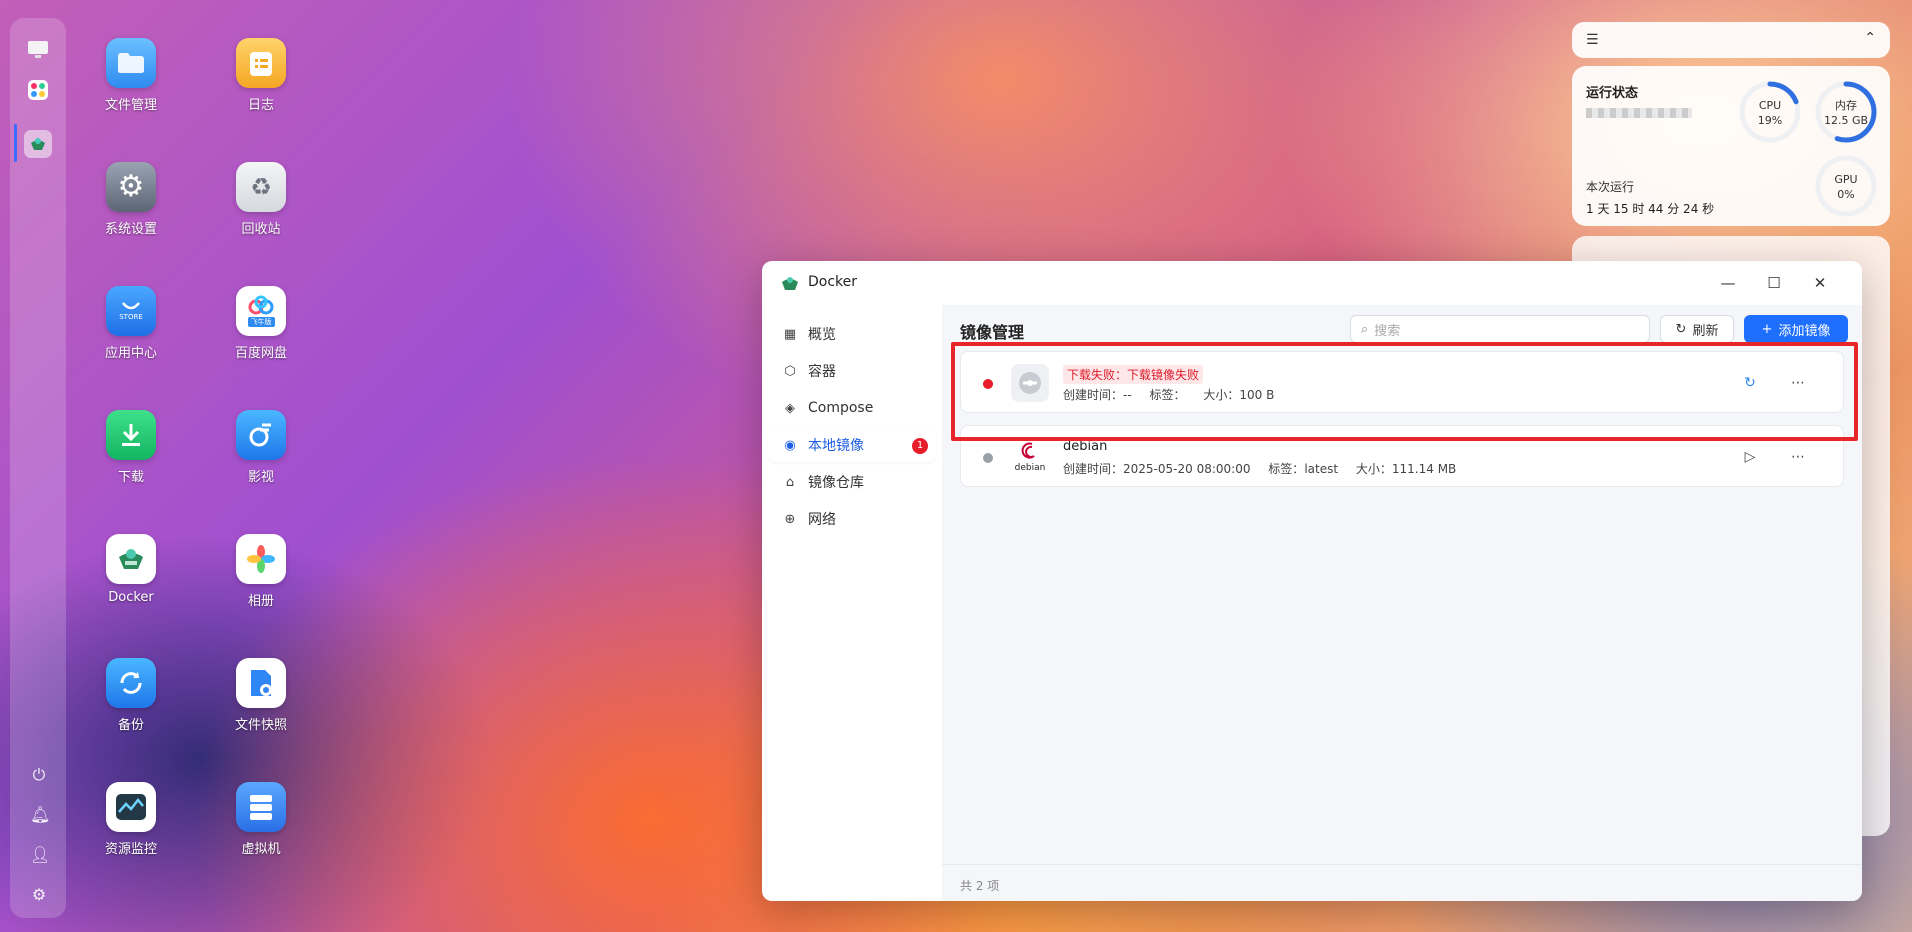 Image resolution: width=1912 pixels, height=932 pixels. I want to click on desktop-app-download: 下载, so click(131, 447).